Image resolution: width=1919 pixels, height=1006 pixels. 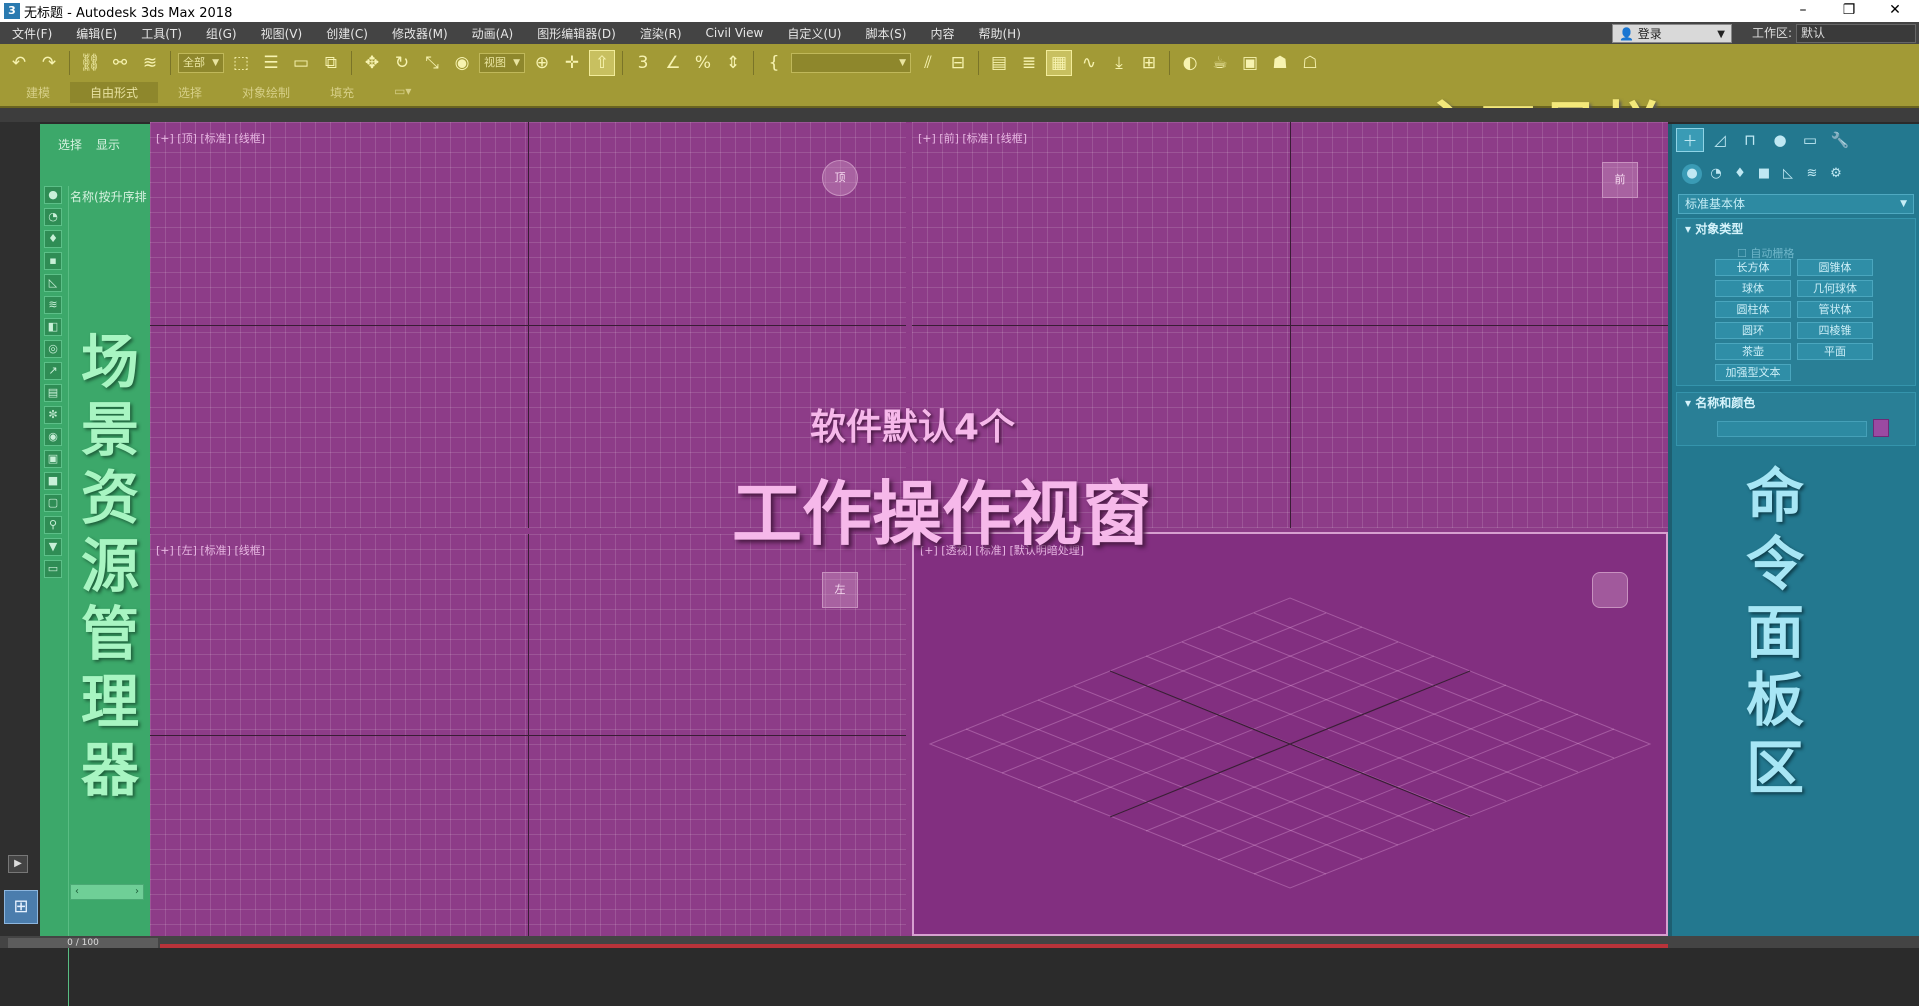 I want to click on render-icon: ☗, so click(x=1280, y=63).